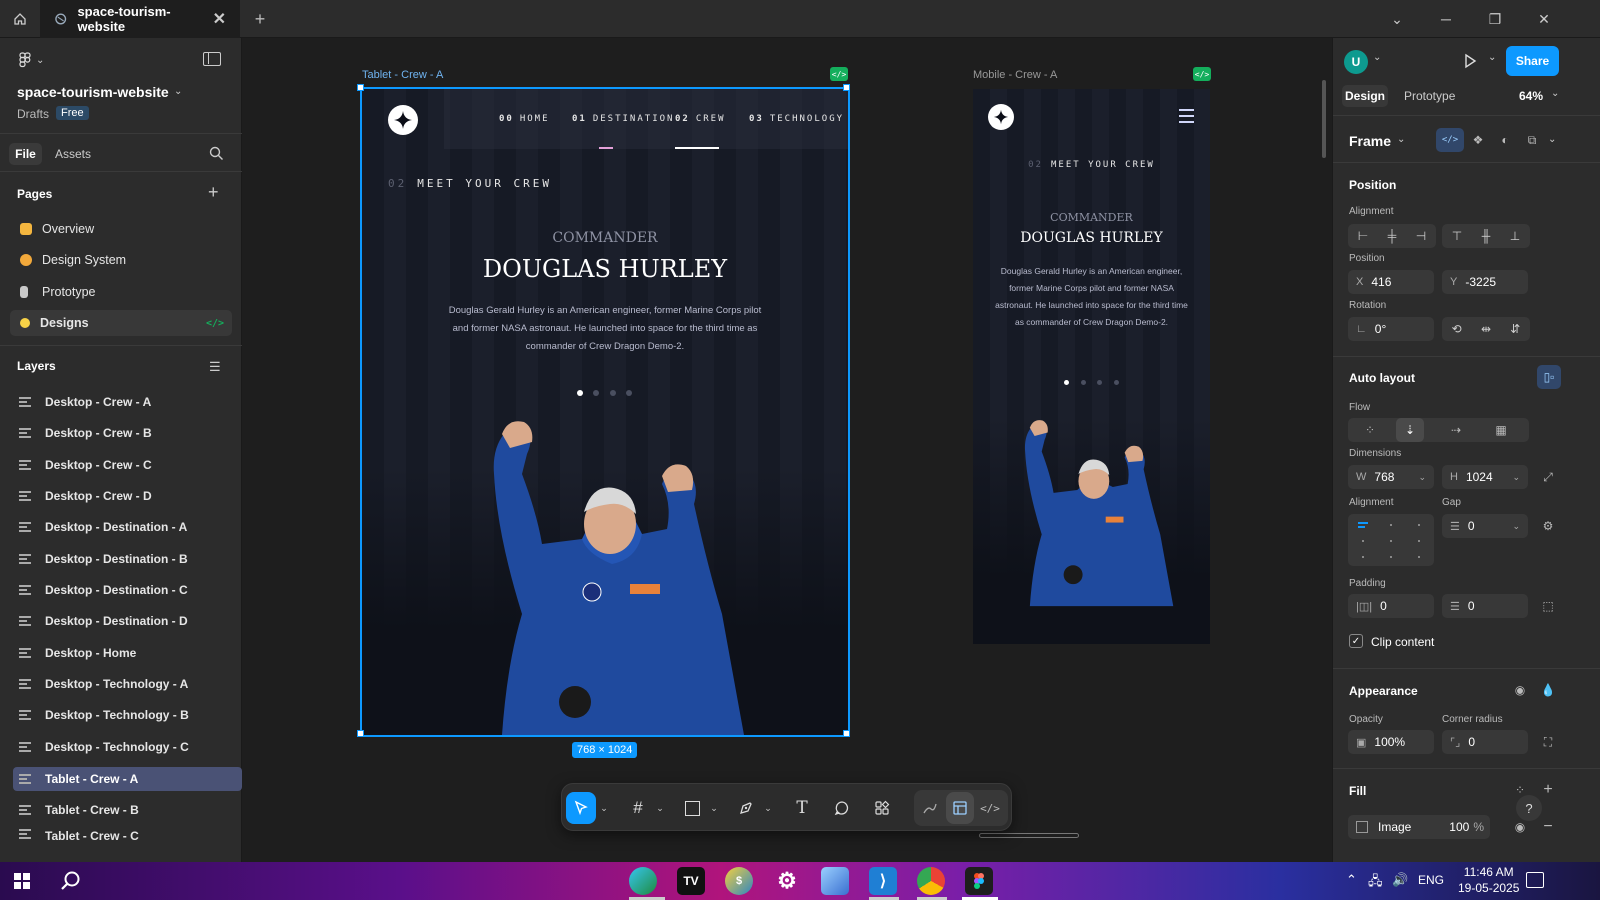  Describe the element at coordinates (930, 808) in the screenshot. I see `draw-mode-icon` at that location.